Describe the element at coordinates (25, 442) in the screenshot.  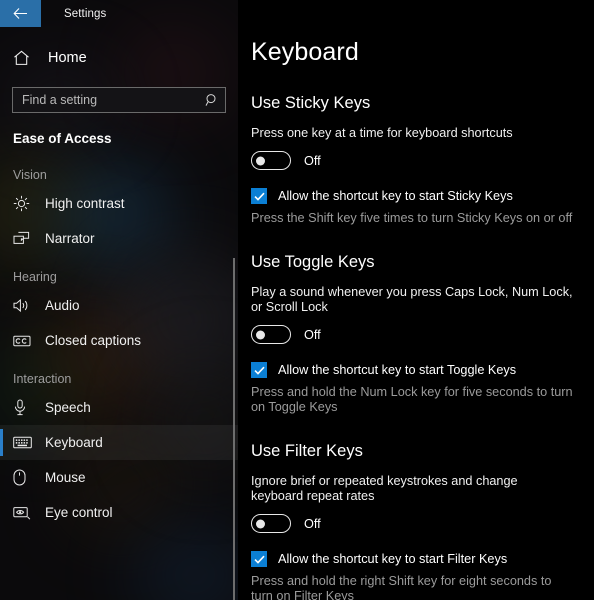
I see `keyboard-icon` at that location.